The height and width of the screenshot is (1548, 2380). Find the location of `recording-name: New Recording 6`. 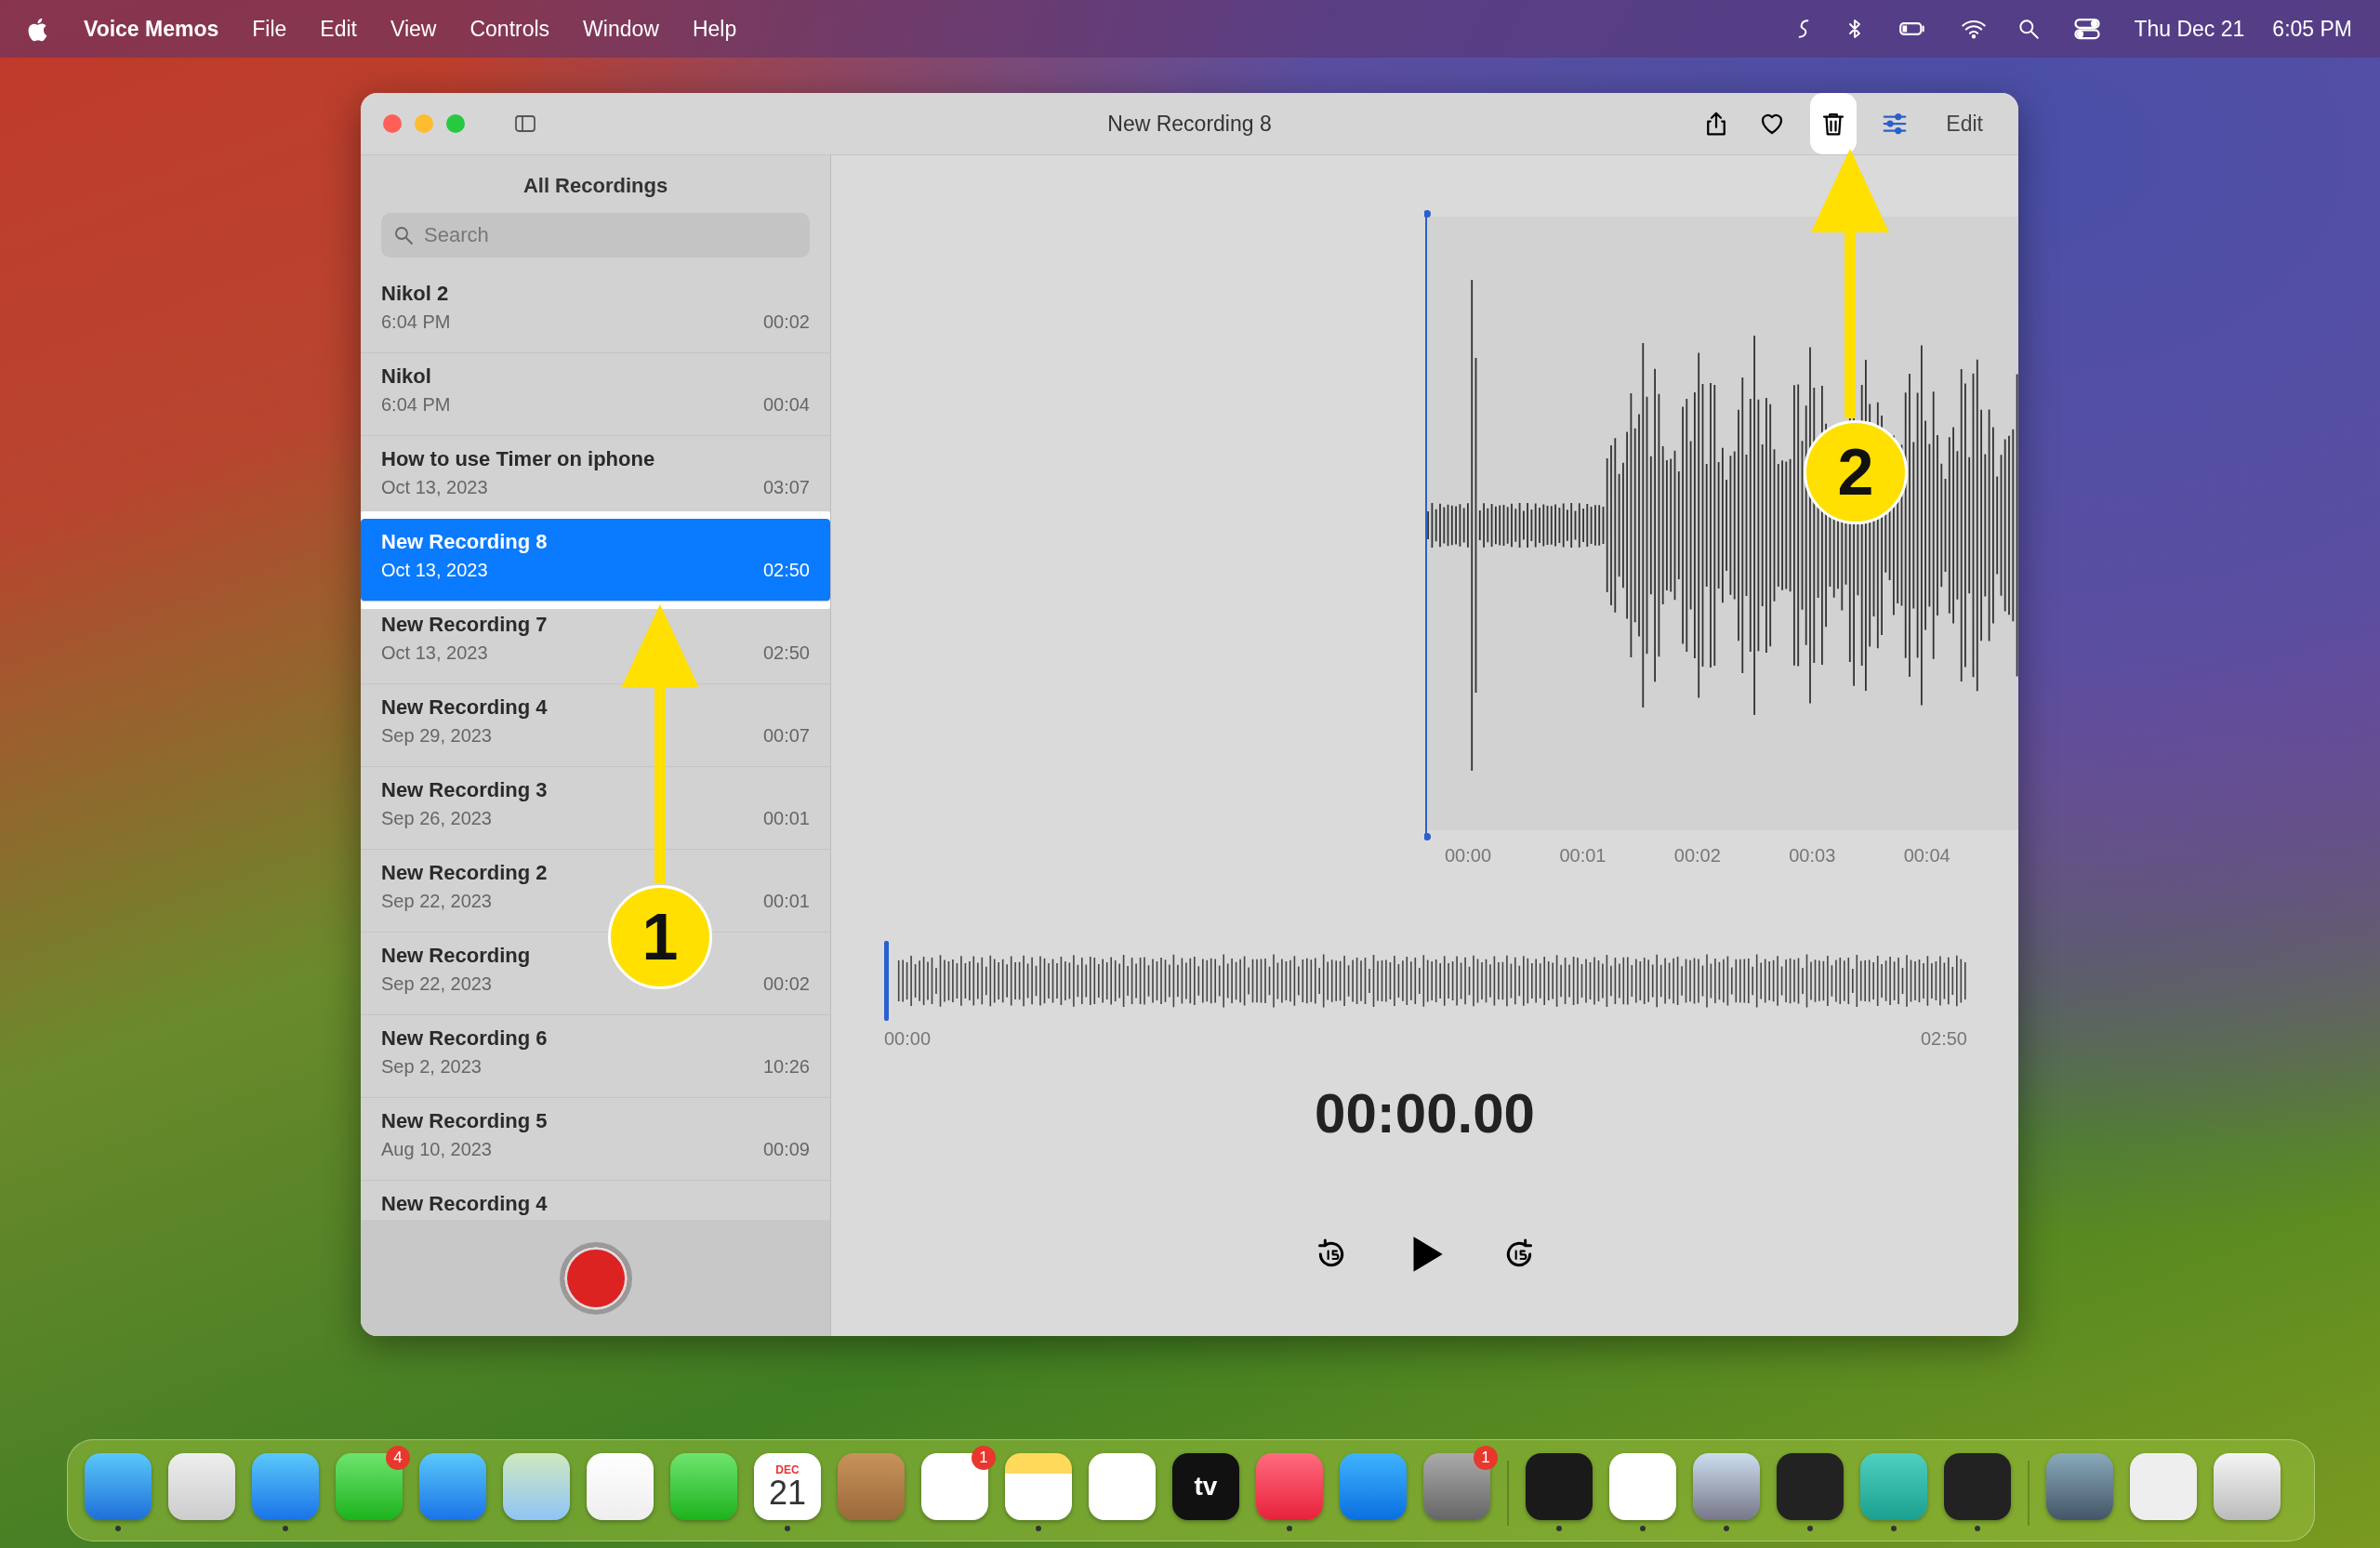

recording-name: New Recording 6 is located at coordinates (465, 1038).